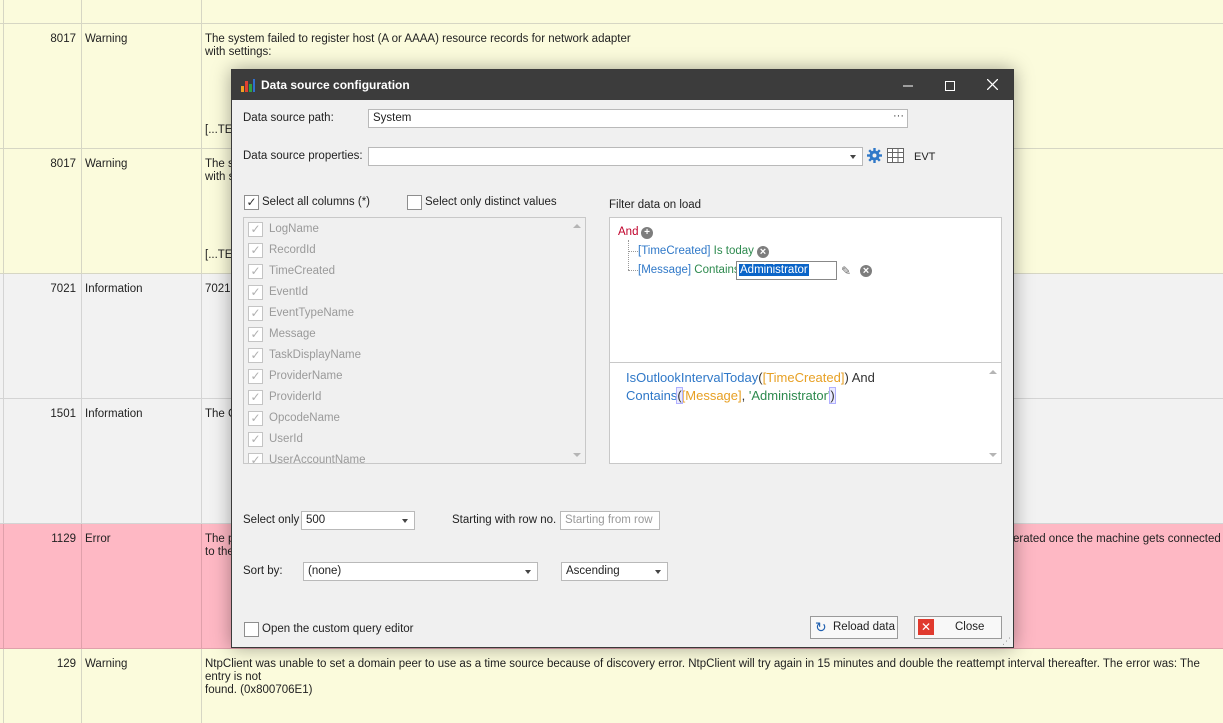  I want to click on condition-value: Administrator, so click(774, 270).